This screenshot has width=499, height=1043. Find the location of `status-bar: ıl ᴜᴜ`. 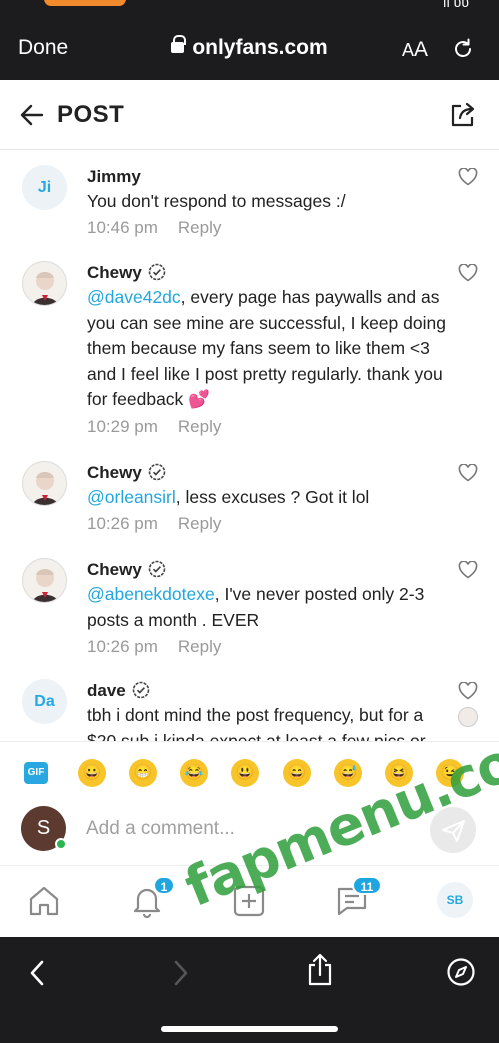

status-bar: ıl ᴜᴜ is located at coordinates (249, 6).